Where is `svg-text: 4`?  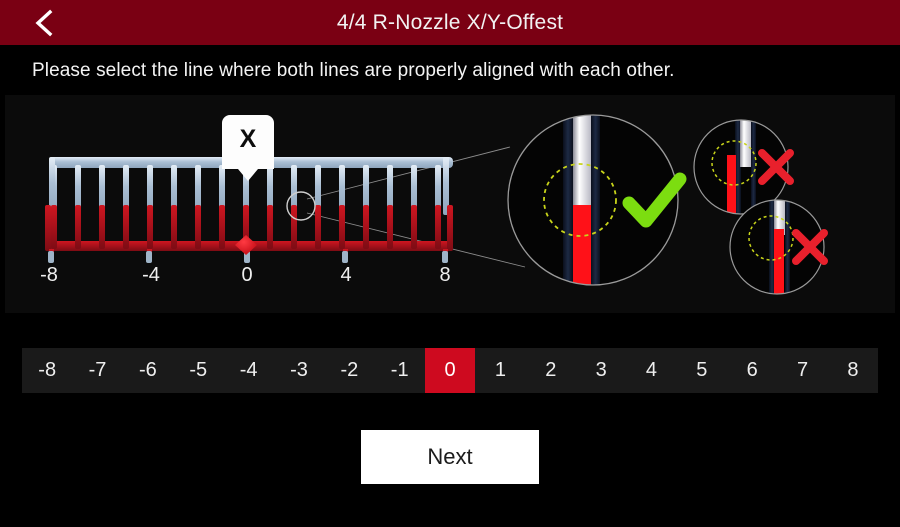 svg-text: 4 is located at coordinates (345, 275).